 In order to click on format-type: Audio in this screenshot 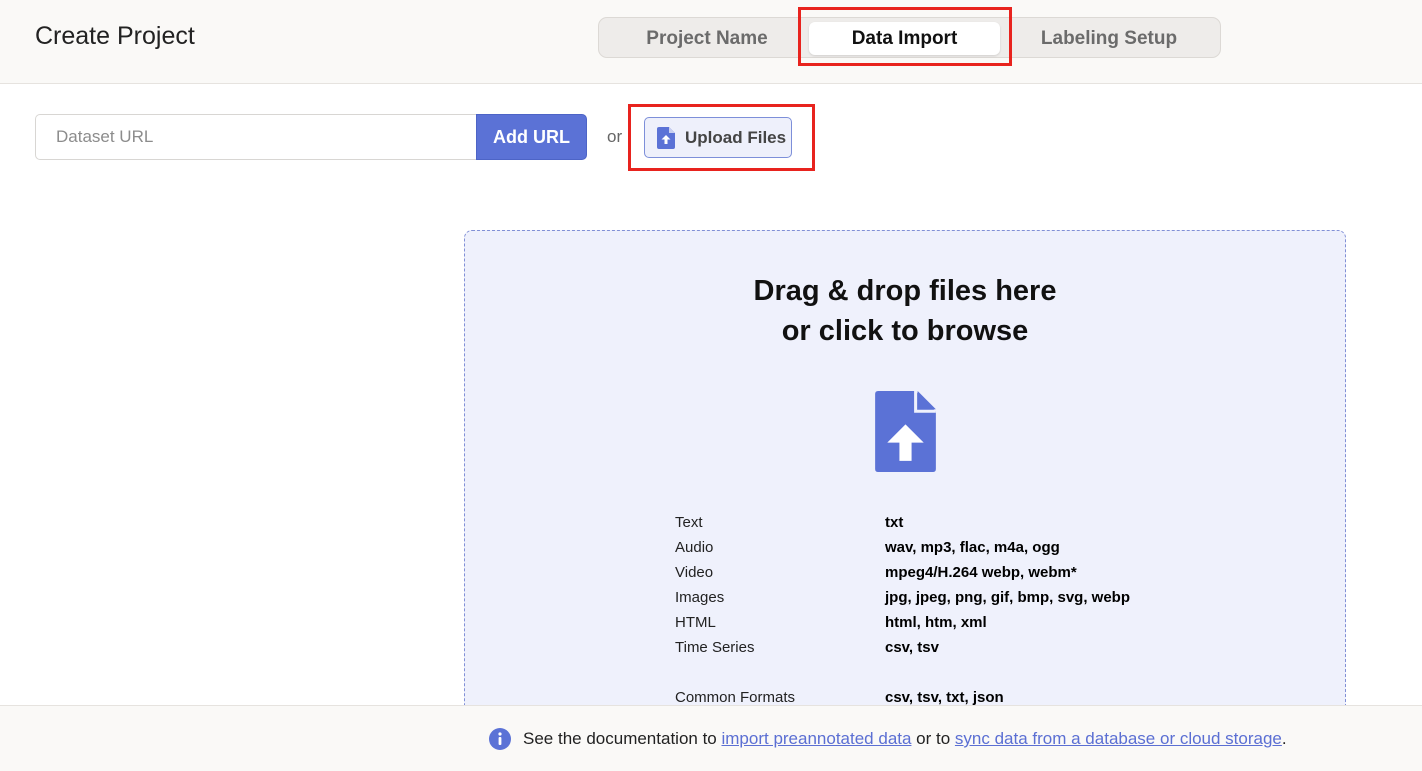, I will do `click(694, 547)`.